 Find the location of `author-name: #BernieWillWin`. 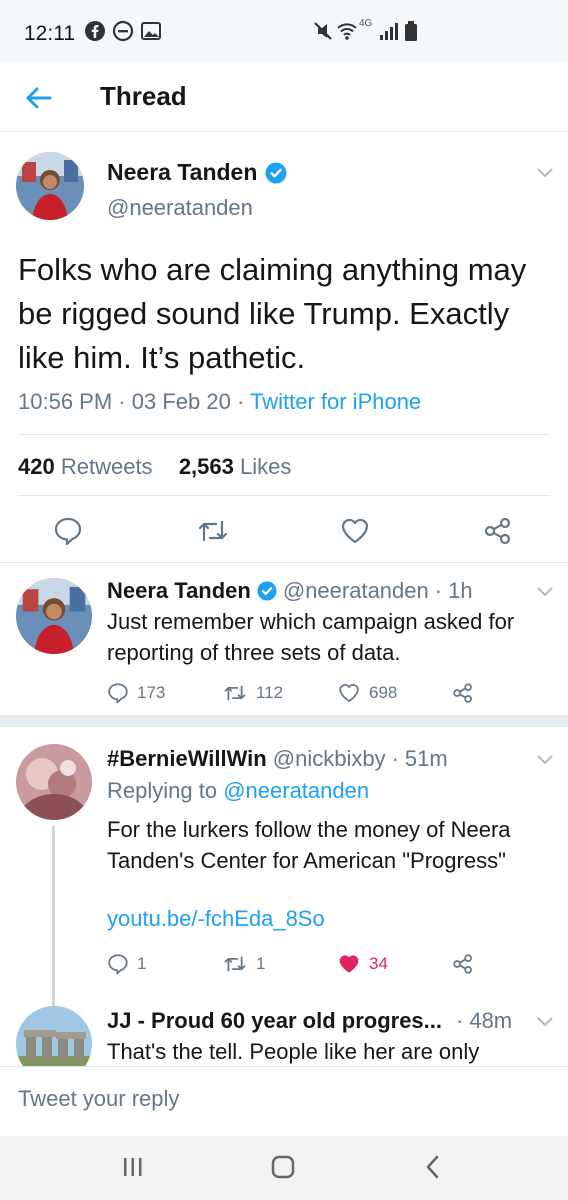

author-name: #BernieWillWin is located at coordinates (187, 759).